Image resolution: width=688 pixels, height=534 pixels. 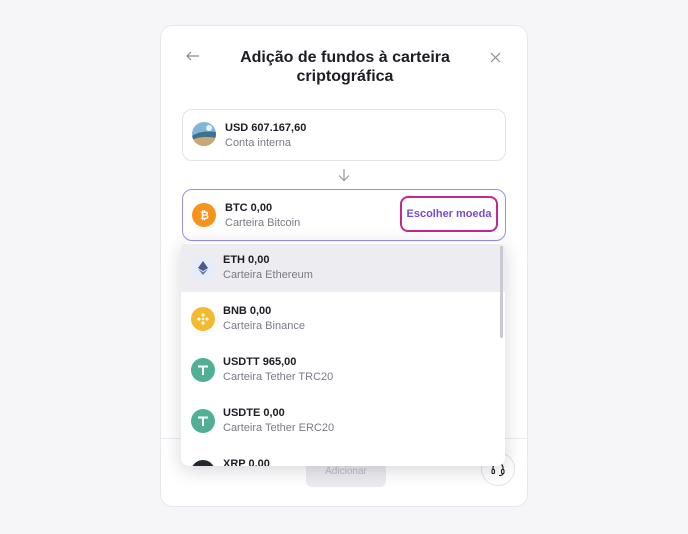 What do you see at coordinates (501, 292) in the screenshot?
I see `dropdown-scrollbar` at bounding box center [501, 292].